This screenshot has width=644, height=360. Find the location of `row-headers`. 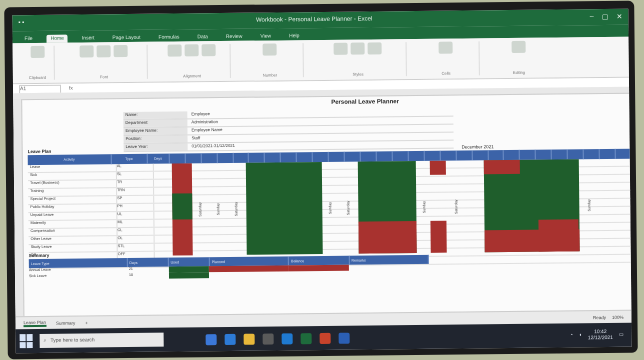

row-headers is located at coordinates (19, 208).